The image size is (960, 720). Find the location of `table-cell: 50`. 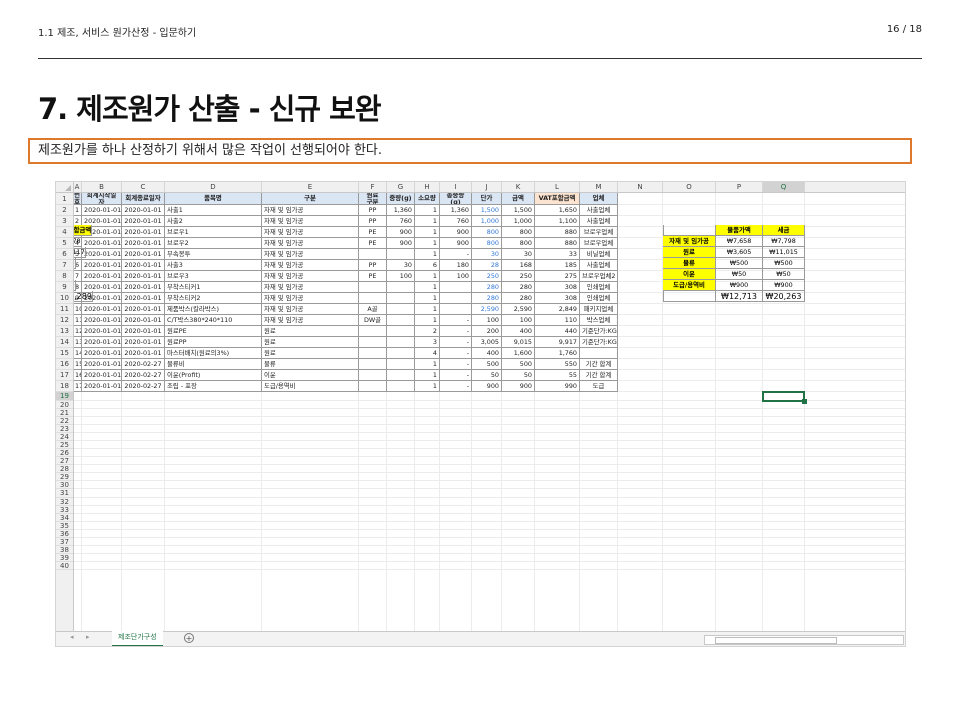

table-cell: 50 is located at coordinates (518, 375).